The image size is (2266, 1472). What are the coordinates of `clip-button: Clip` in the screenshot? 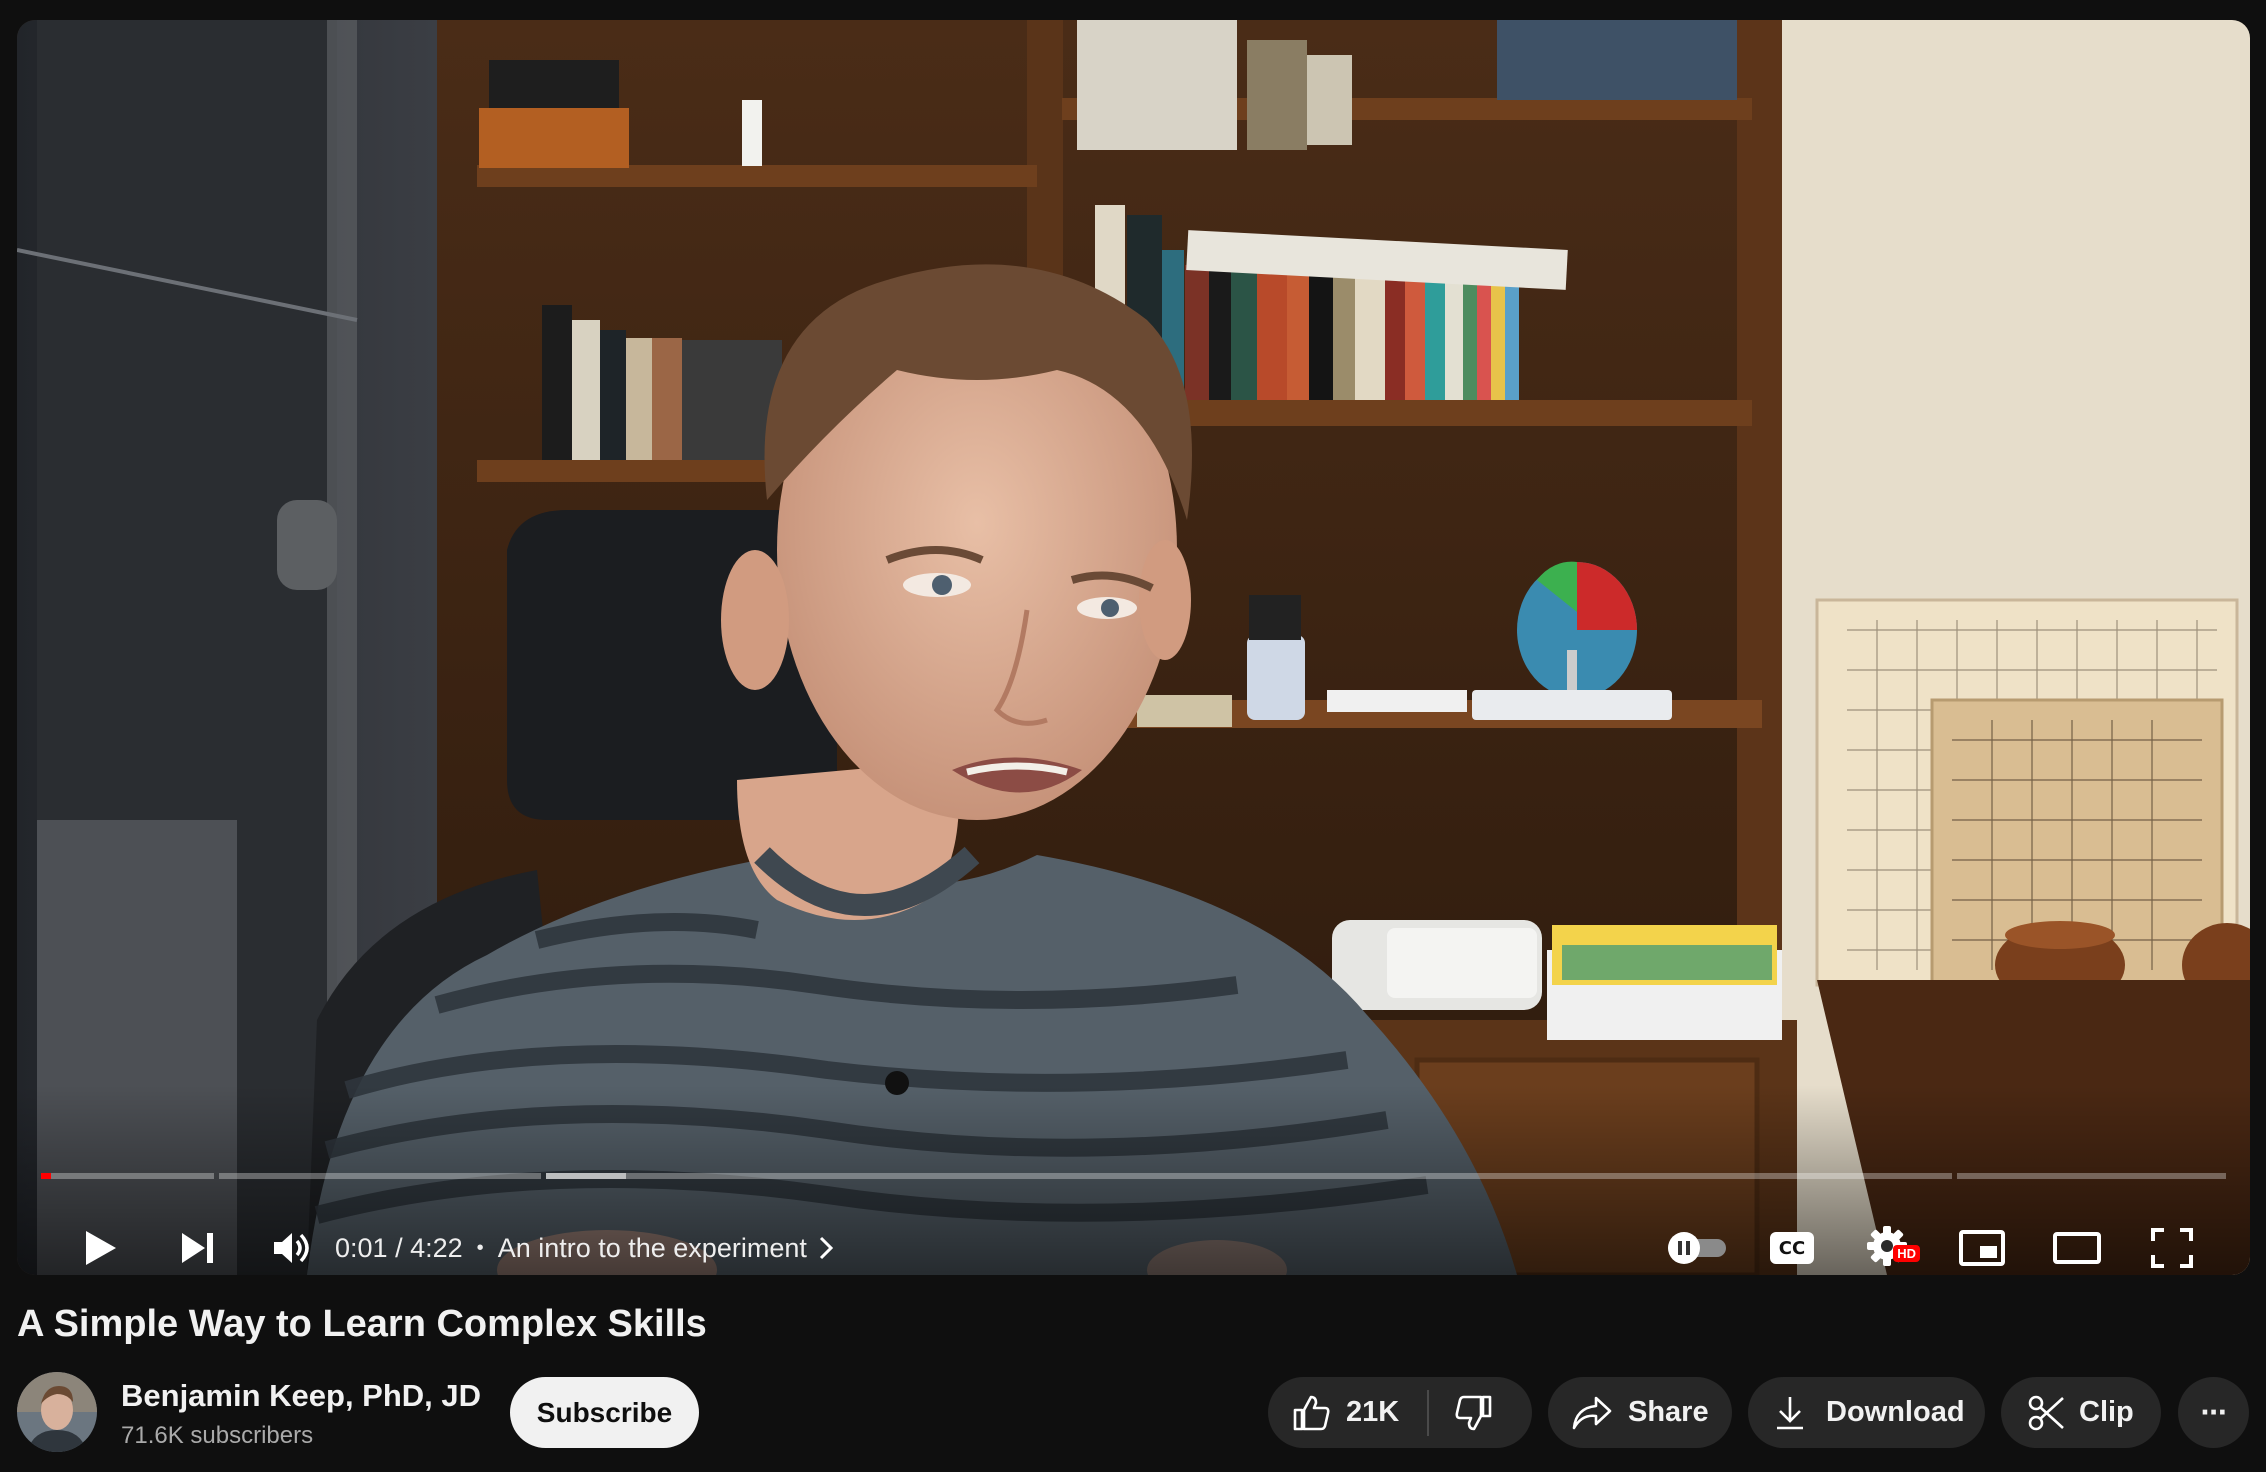 It's located at (2081, 1412).